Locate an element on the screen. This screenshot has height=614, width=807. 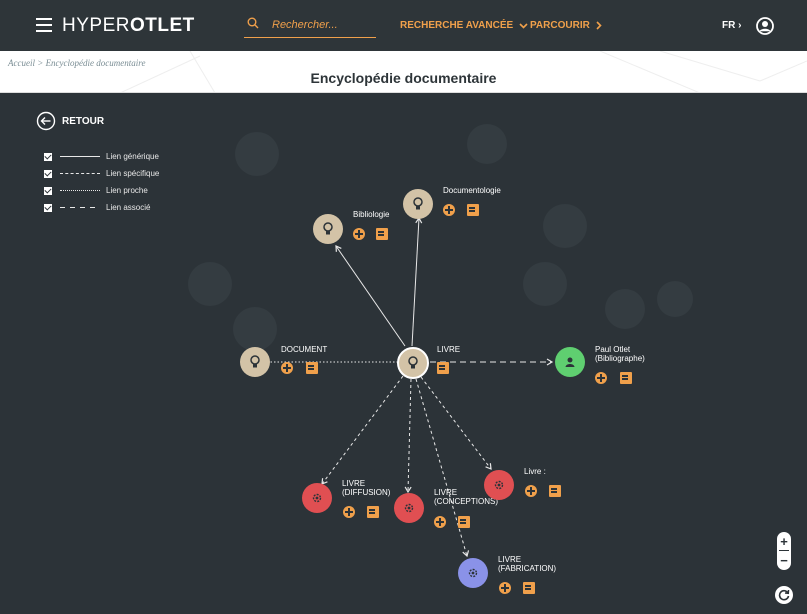
reset-view-button is located at coordinates (784, 595).